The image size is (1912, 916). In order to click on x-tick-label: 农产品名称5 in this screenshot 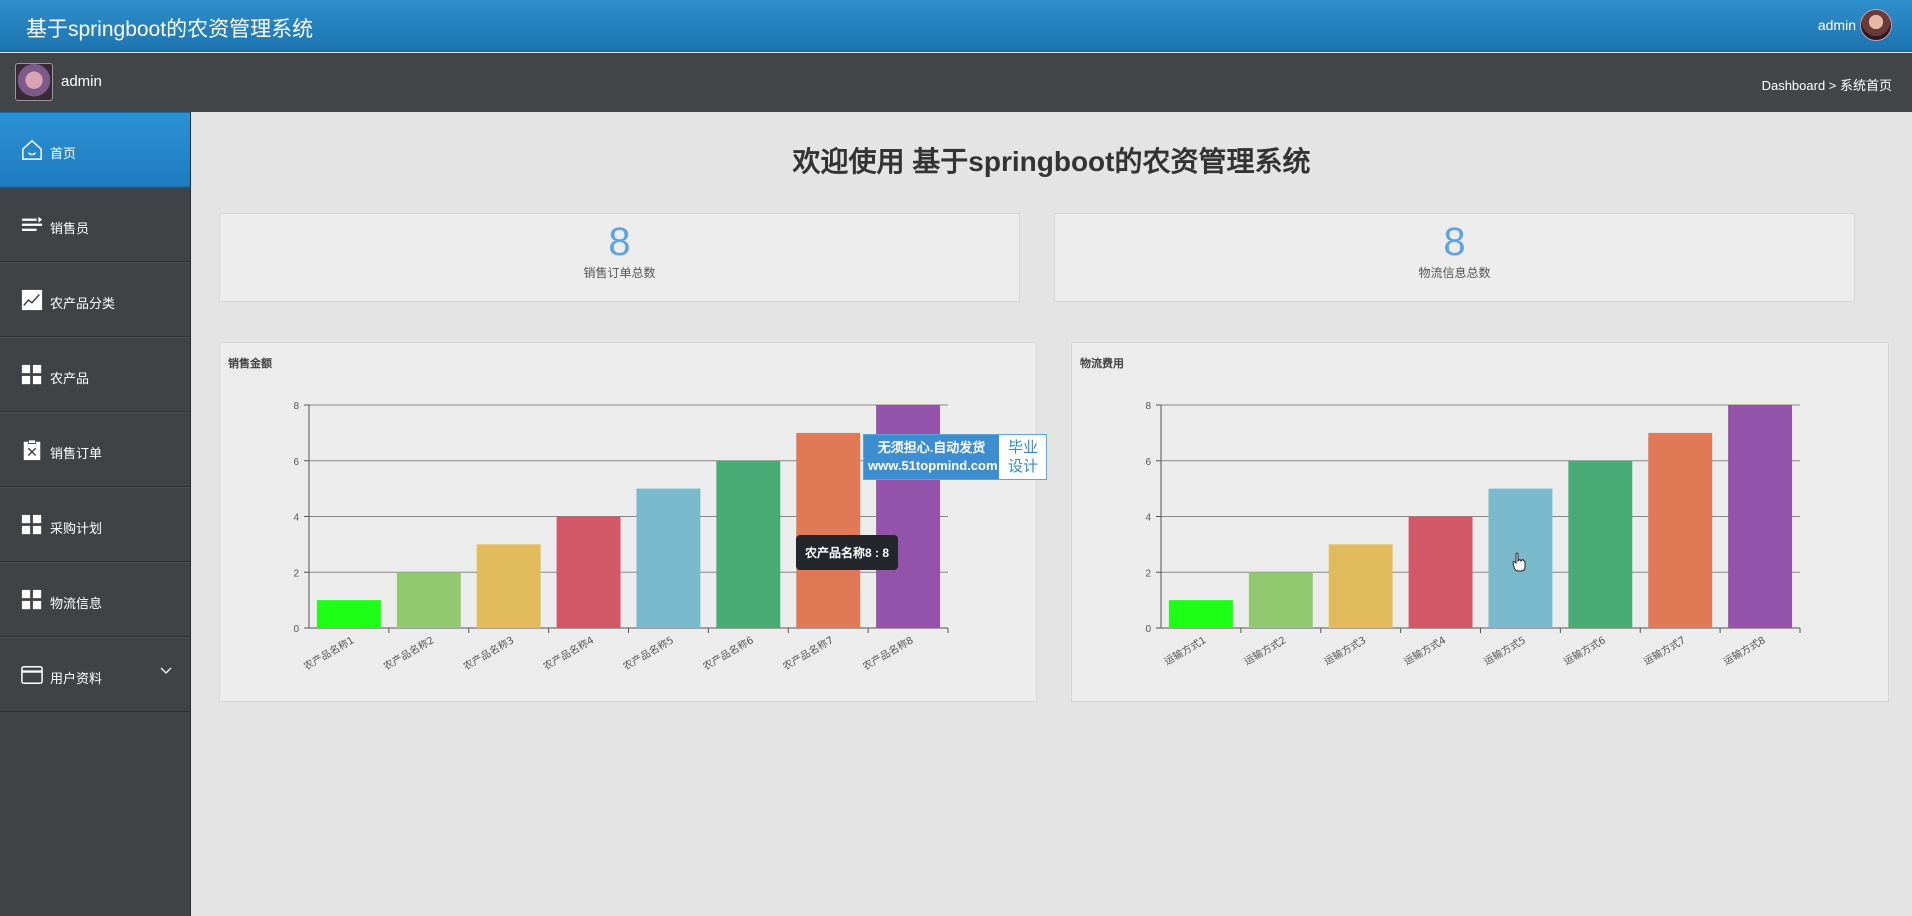, I will do `click(648, 652)`.